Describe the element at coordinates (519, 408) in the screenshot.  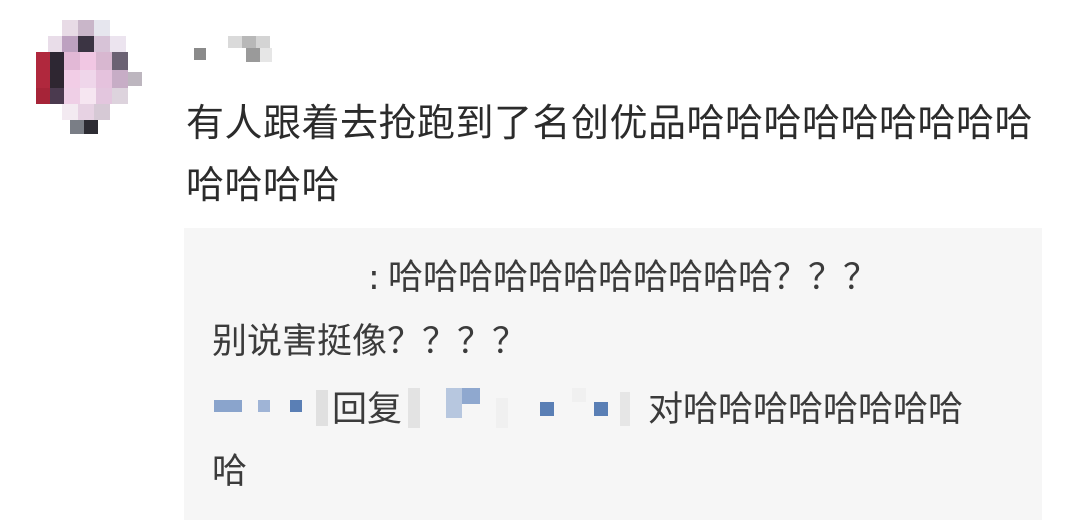
I see `reply-2-target-author-mosaic-icon` at that location.